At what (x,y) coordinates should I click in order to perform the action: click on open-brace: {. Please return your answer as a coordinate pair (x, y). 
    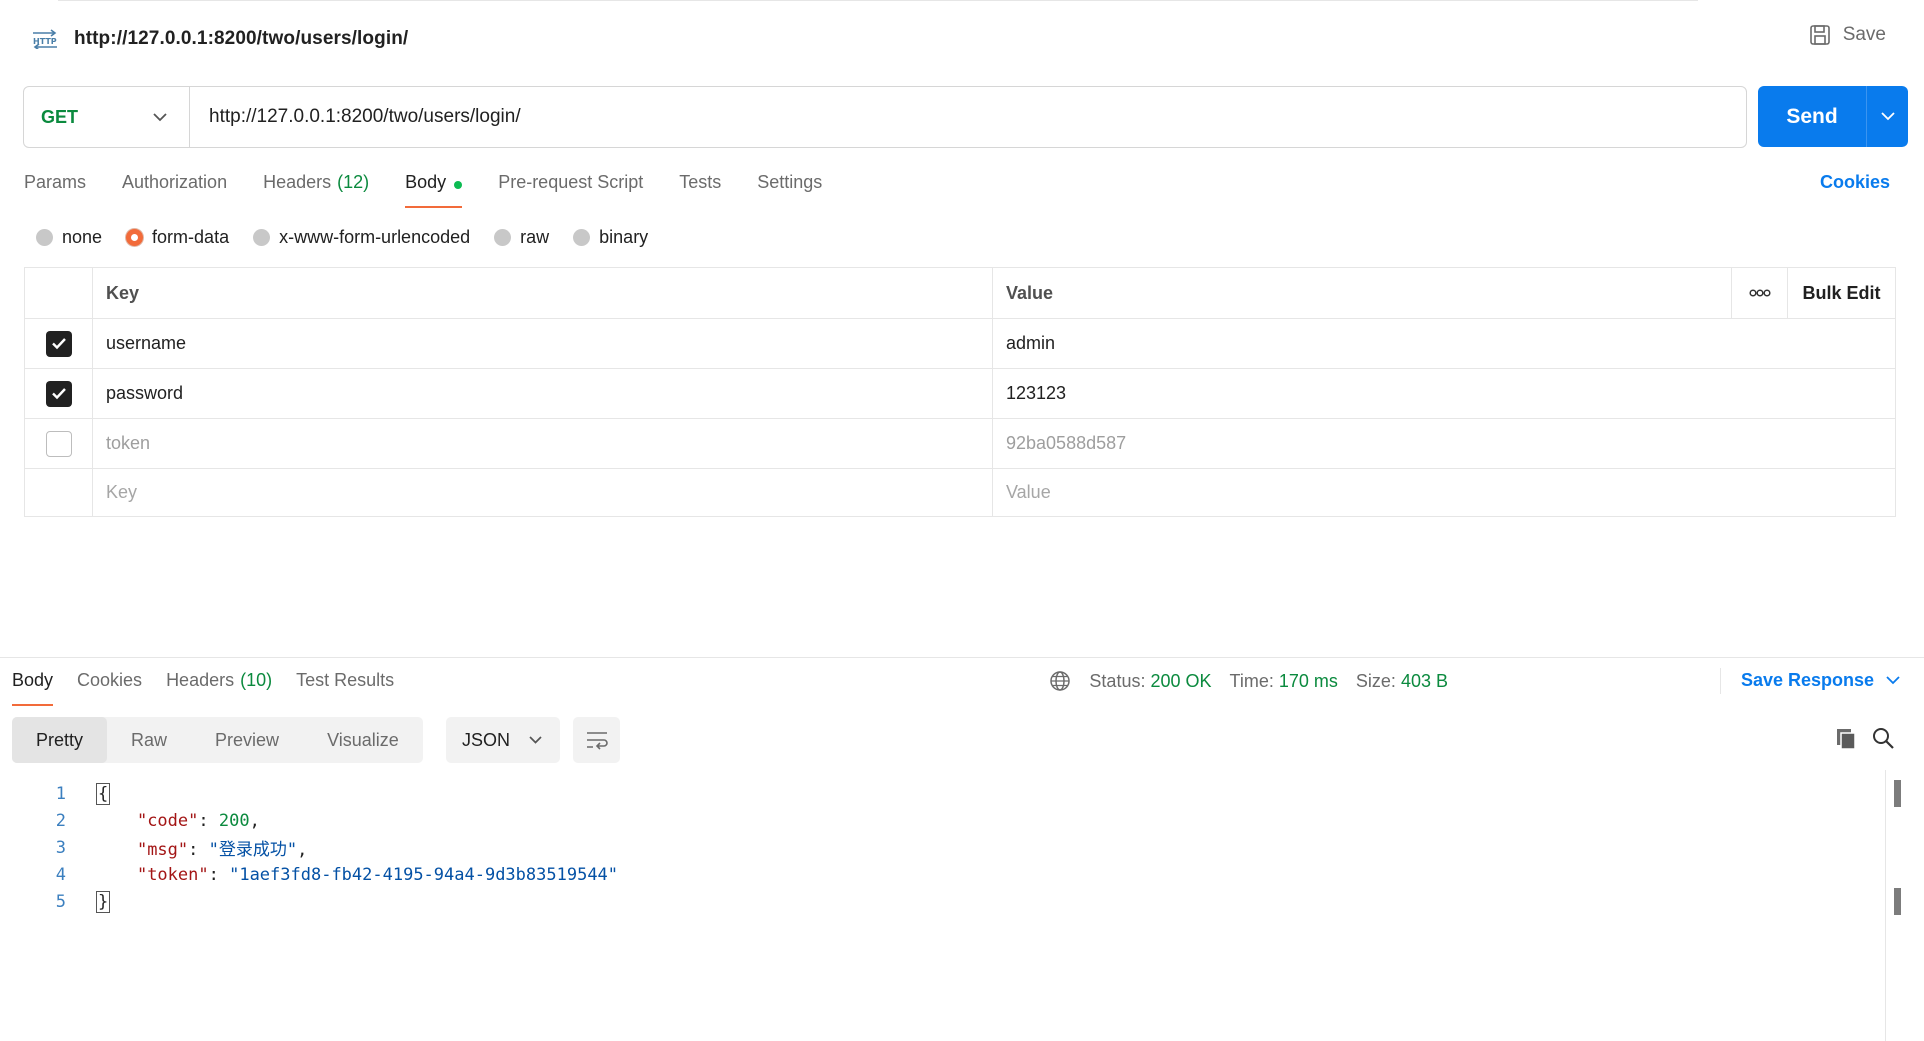
    Looking at the image, I should click on (103, 793).